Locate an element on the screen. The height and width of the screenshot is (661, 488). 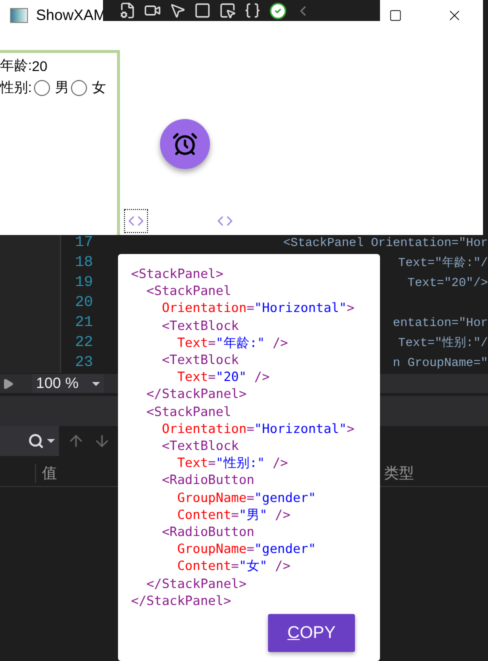
line-number: 18 is located at coordinates (83, 263).